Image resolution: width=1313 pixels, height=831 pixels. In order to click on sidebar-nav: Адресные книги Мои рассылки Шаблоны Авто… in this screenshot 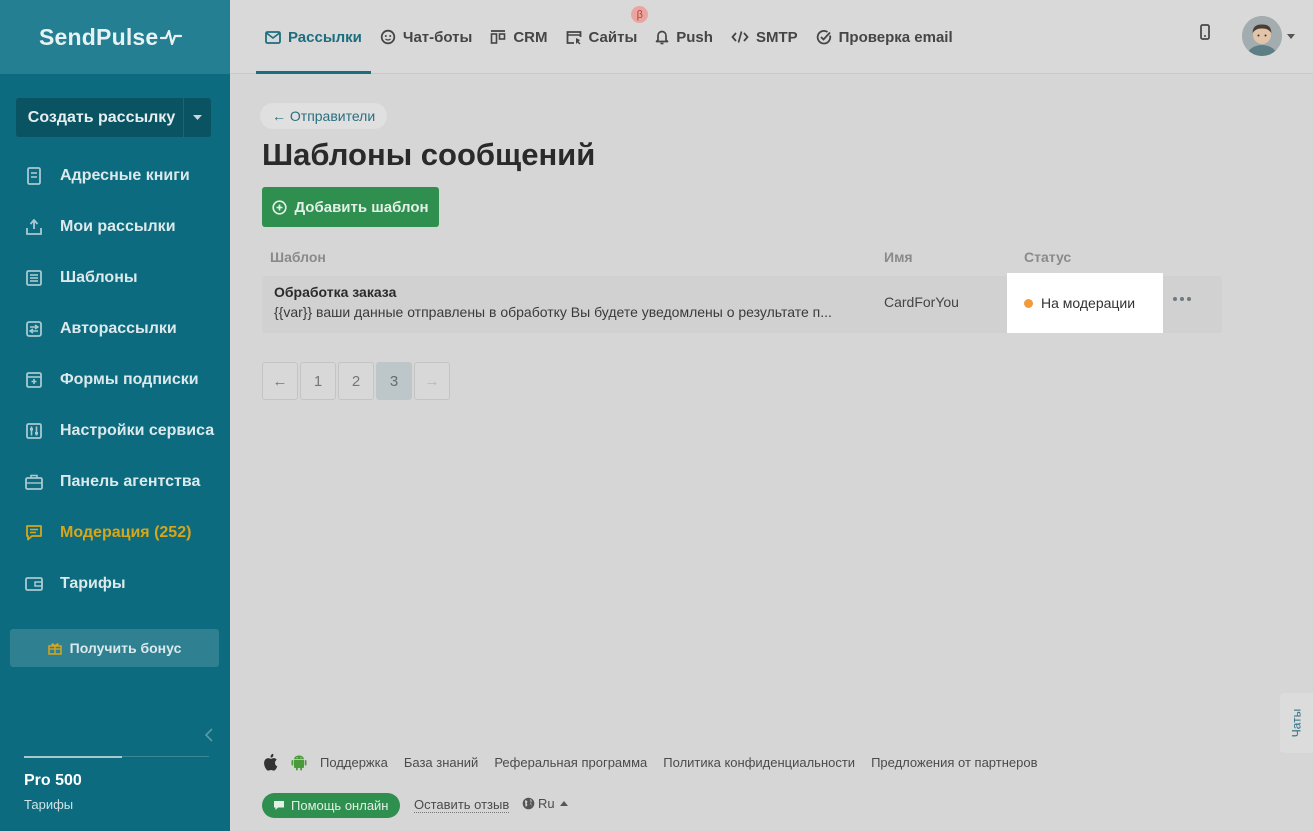, I will do `click(115, 379)`.